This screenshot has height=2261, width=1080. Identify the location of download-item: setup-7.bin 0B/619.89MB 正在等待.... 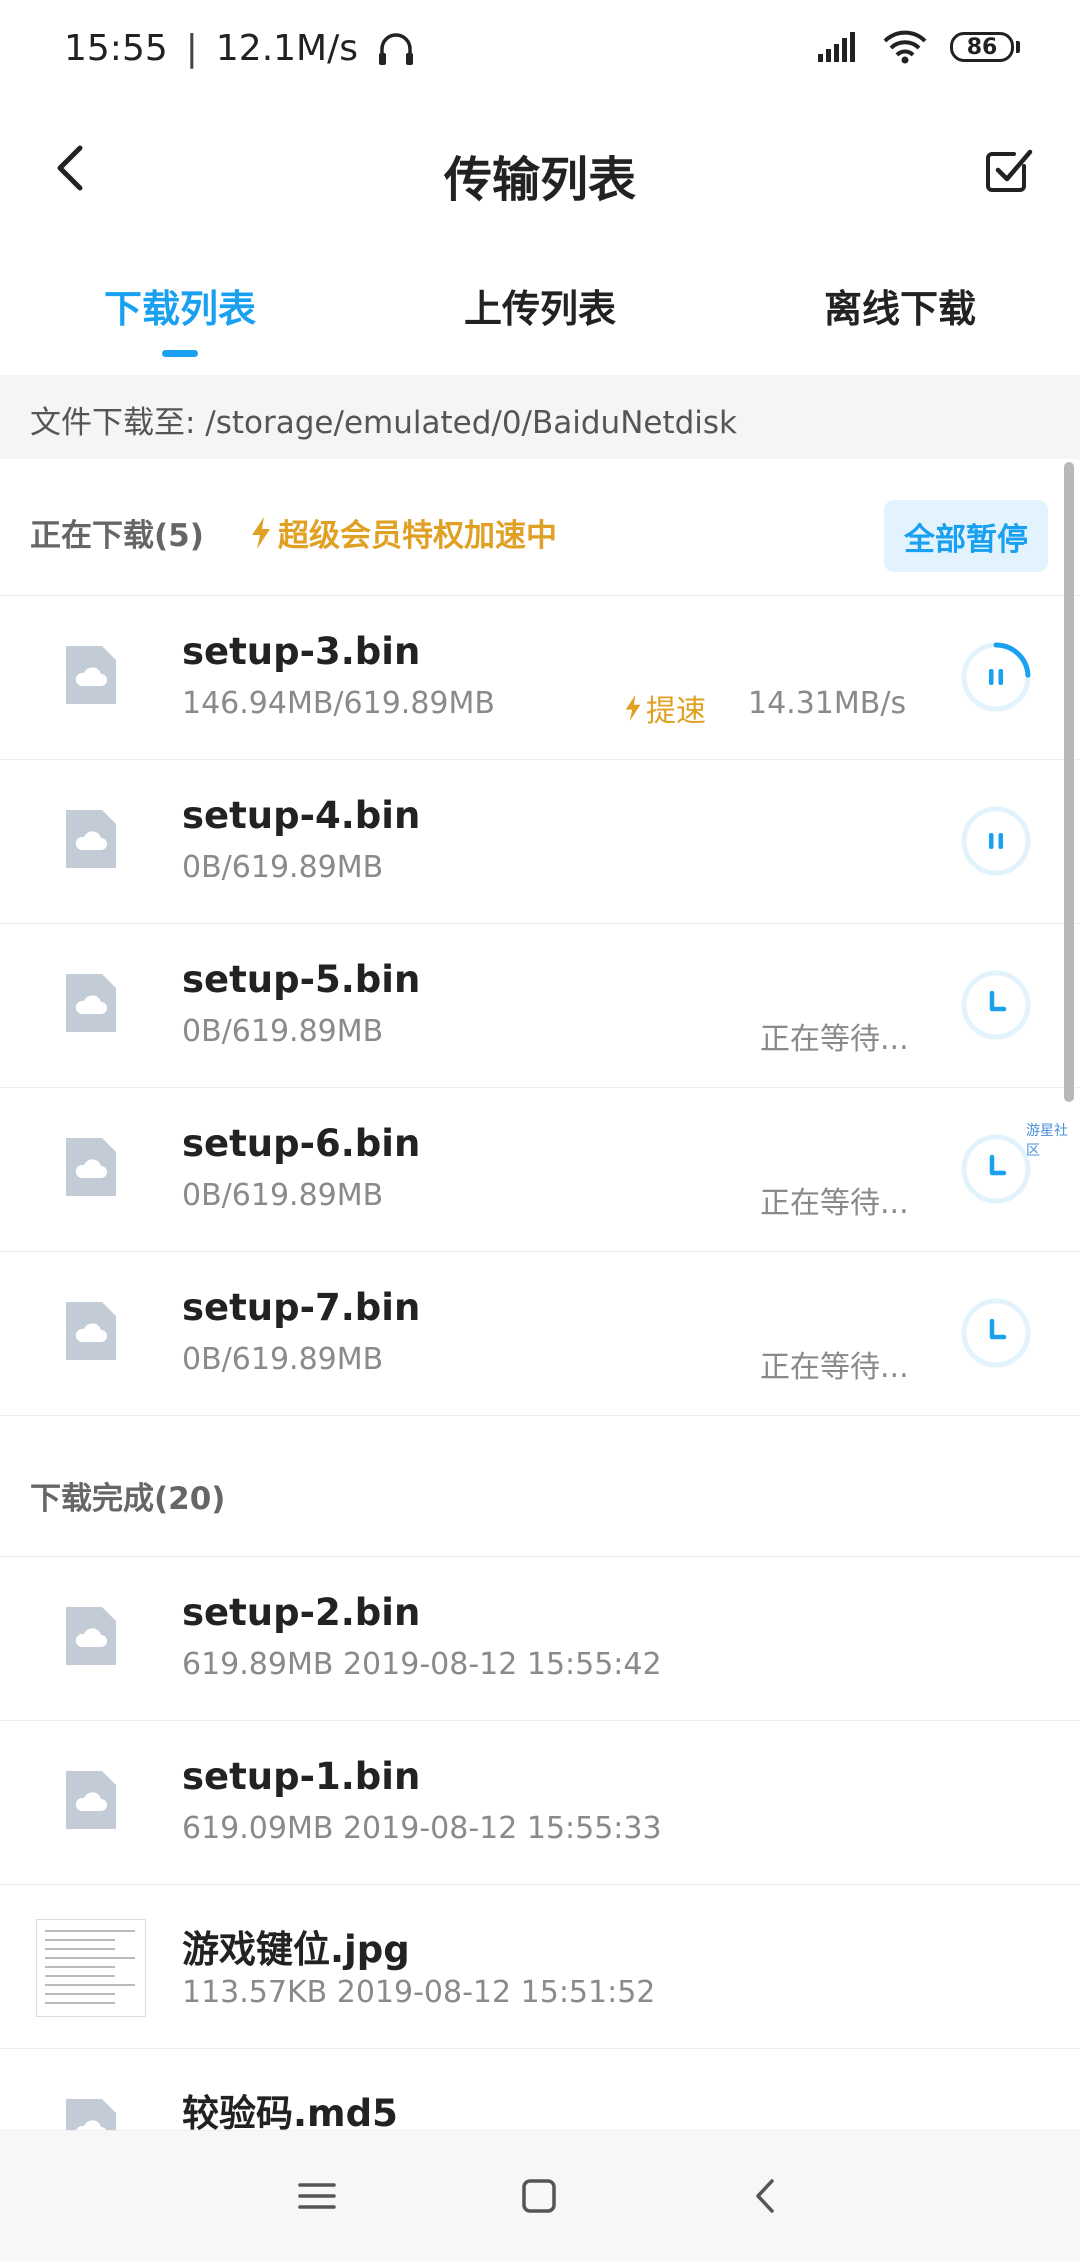
(540, 1333).